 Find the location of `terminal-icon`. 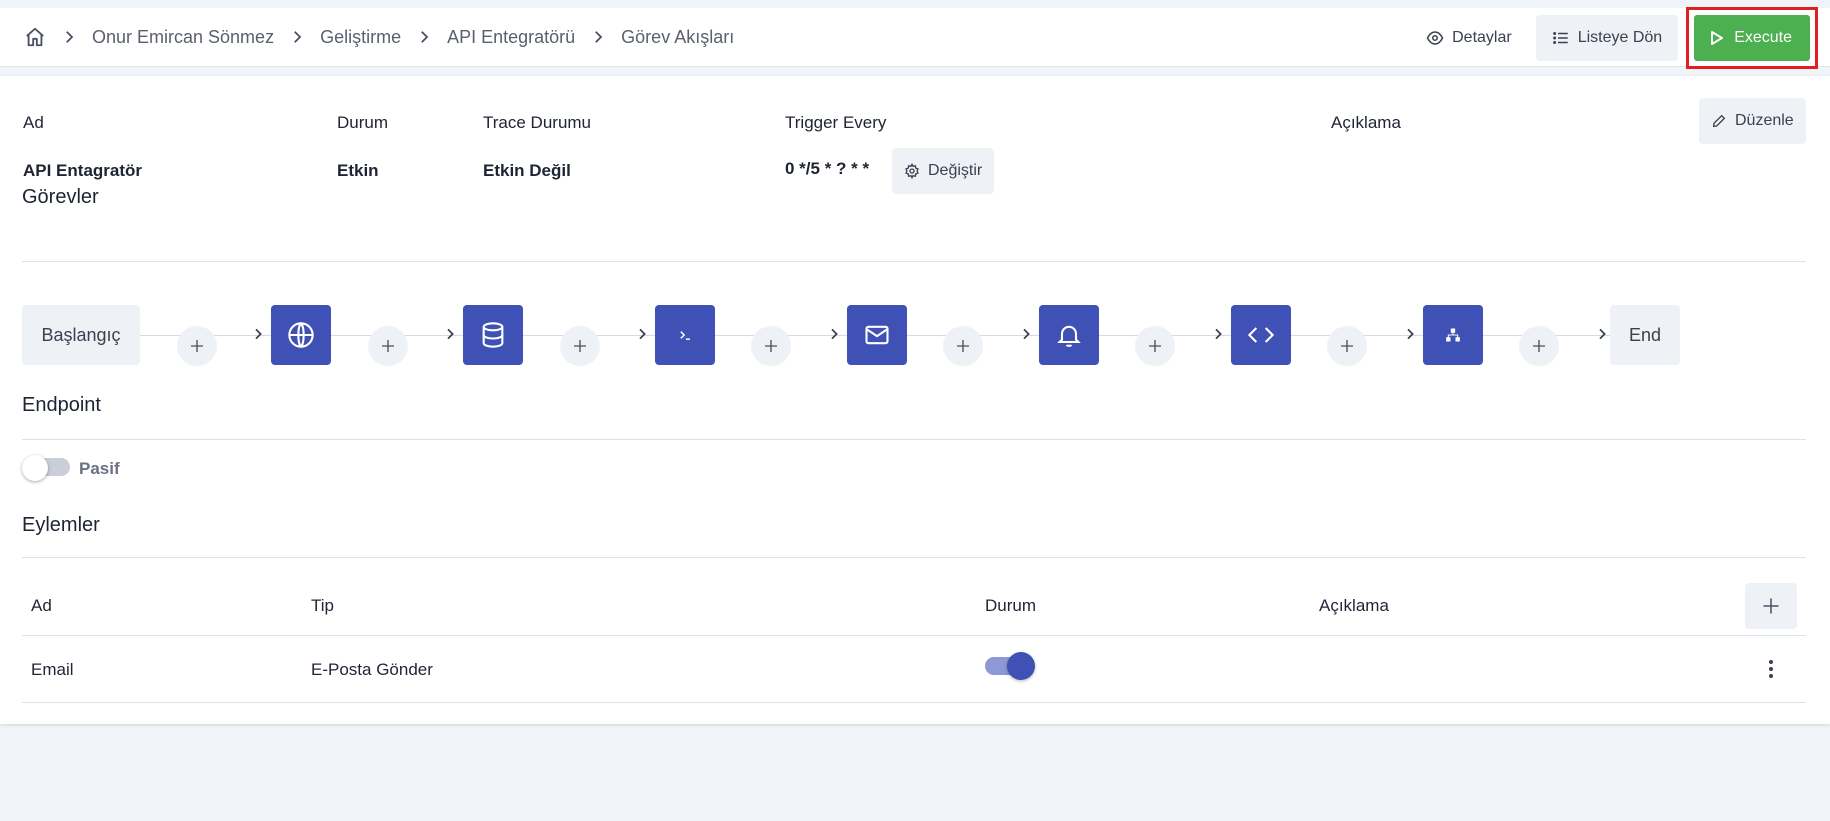

terminal-icon is located at coordinates (685, 335).